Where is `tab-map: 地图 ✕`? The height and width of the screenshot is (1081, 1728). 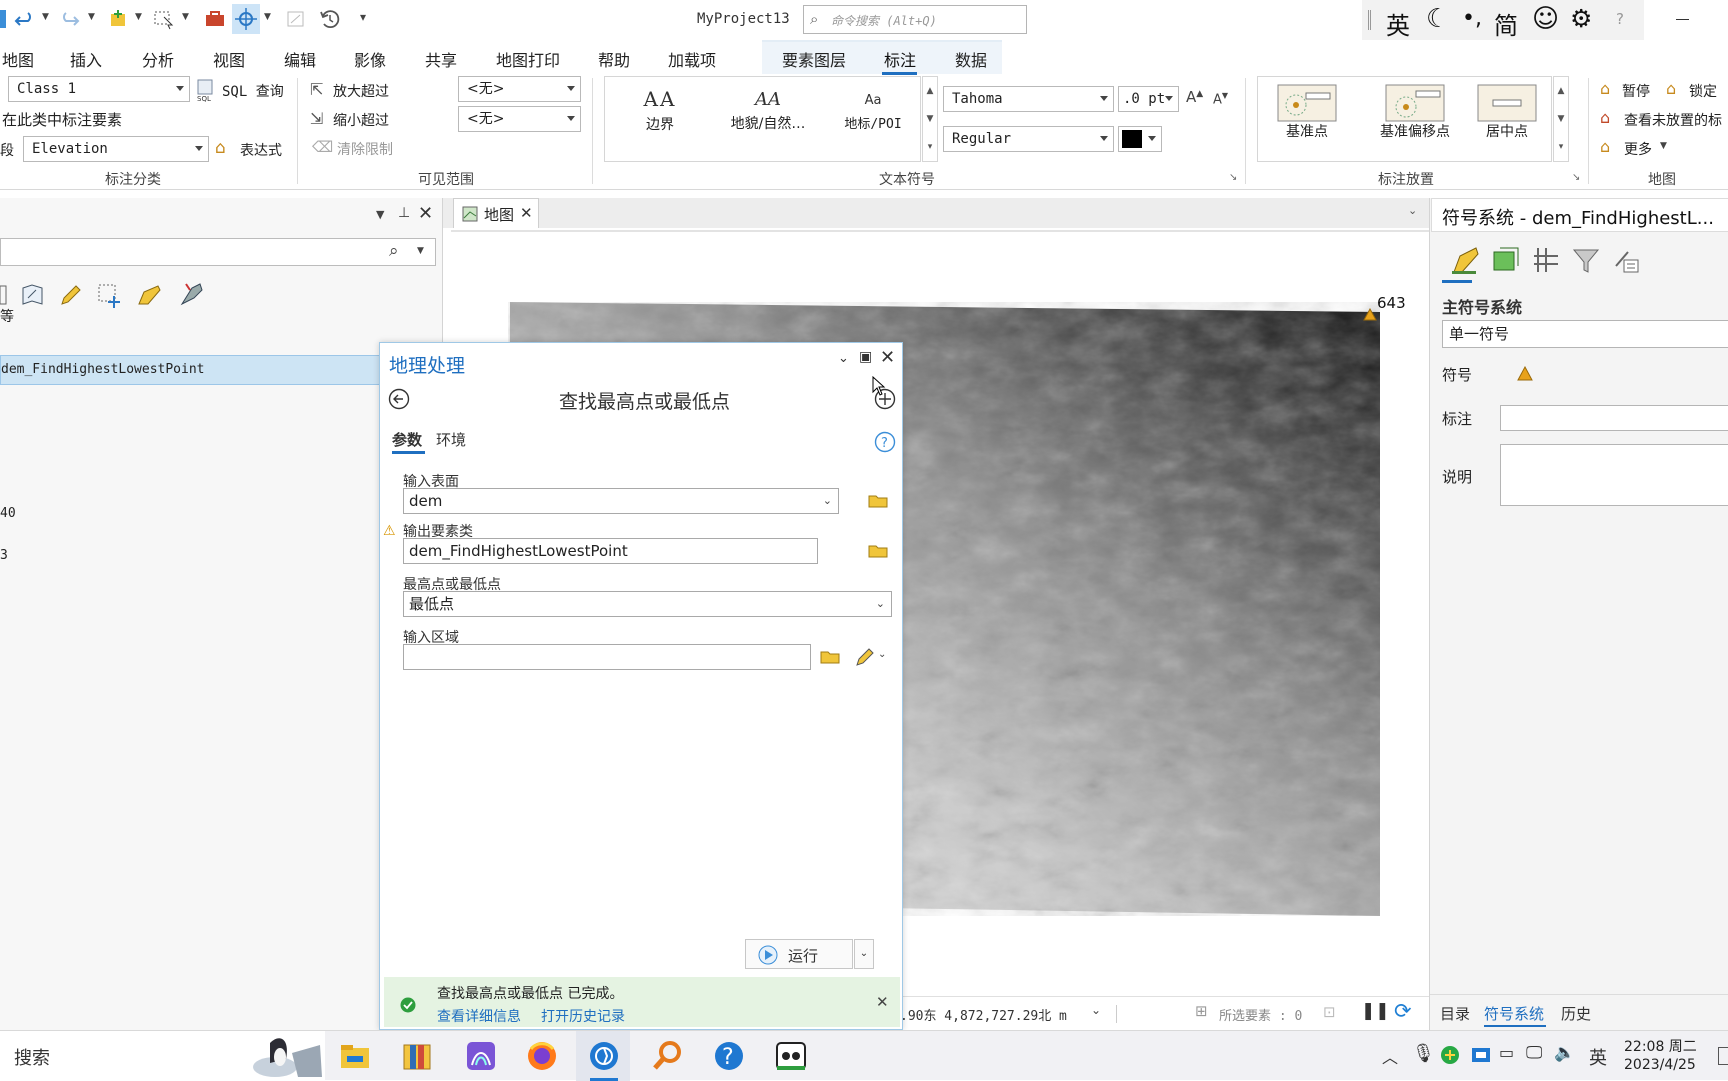
tab-map: 地图 ✕ is located at coordinates (496, 213).